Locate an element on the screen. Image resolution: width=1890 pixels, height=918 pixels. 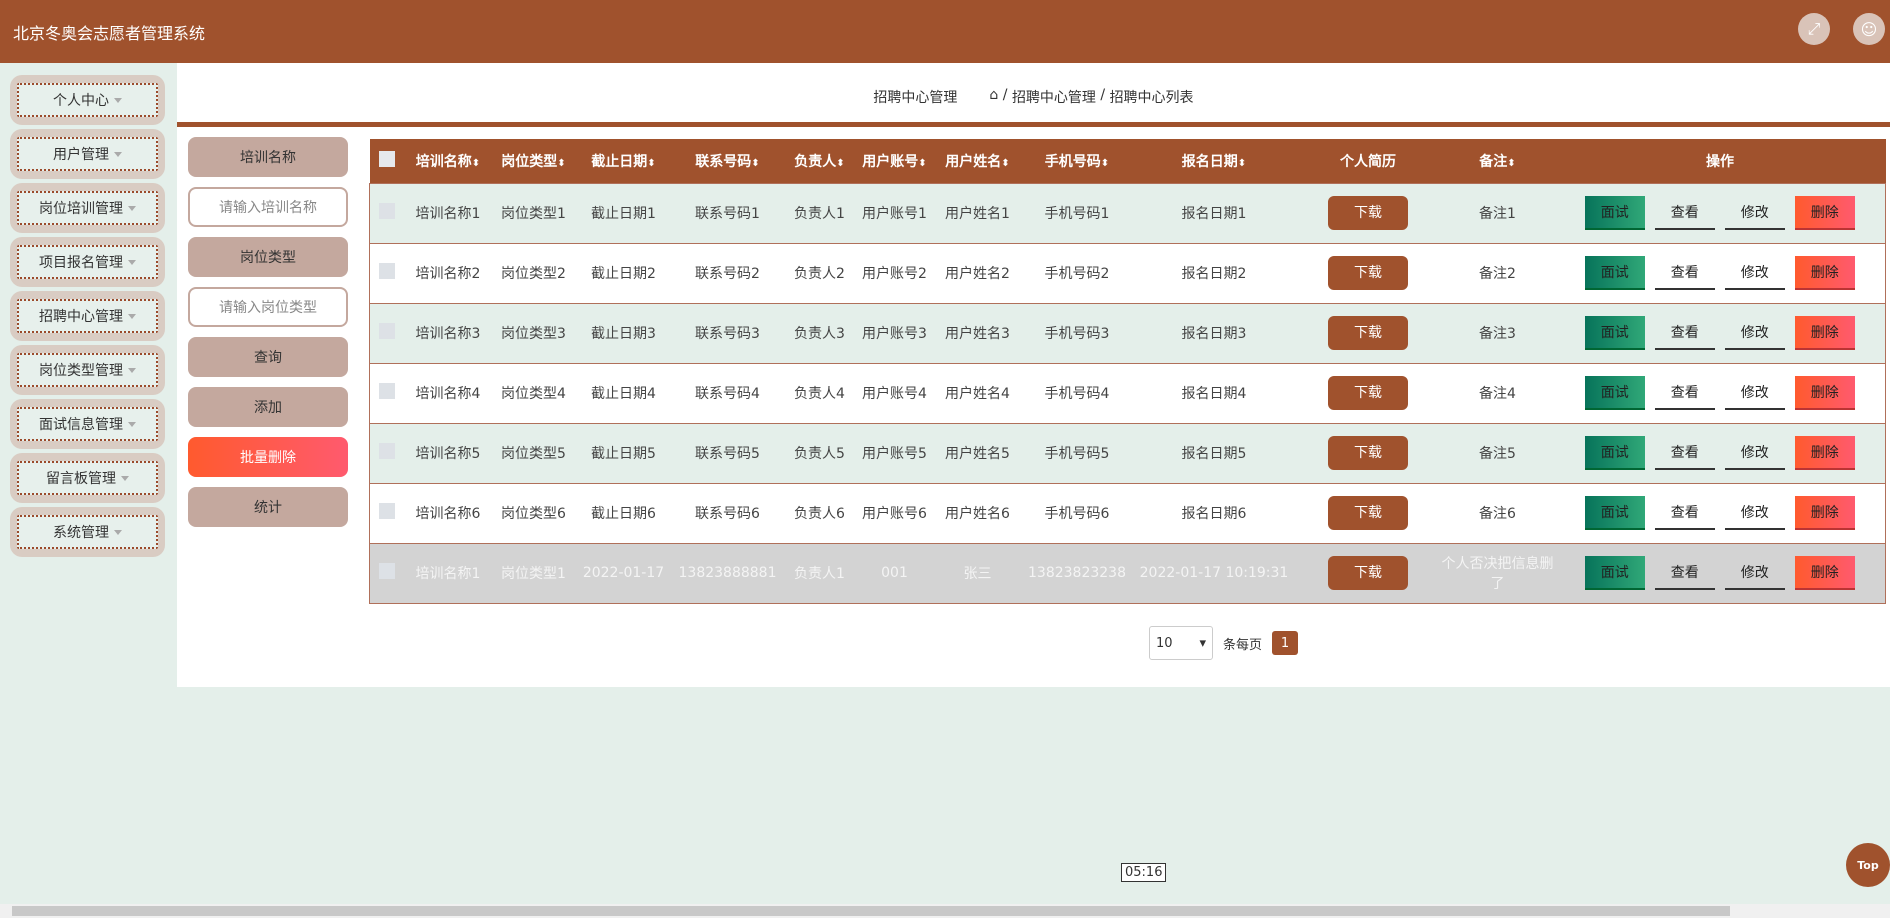
table-cell: 手机号码3 is located at coordinates (1077, 332).